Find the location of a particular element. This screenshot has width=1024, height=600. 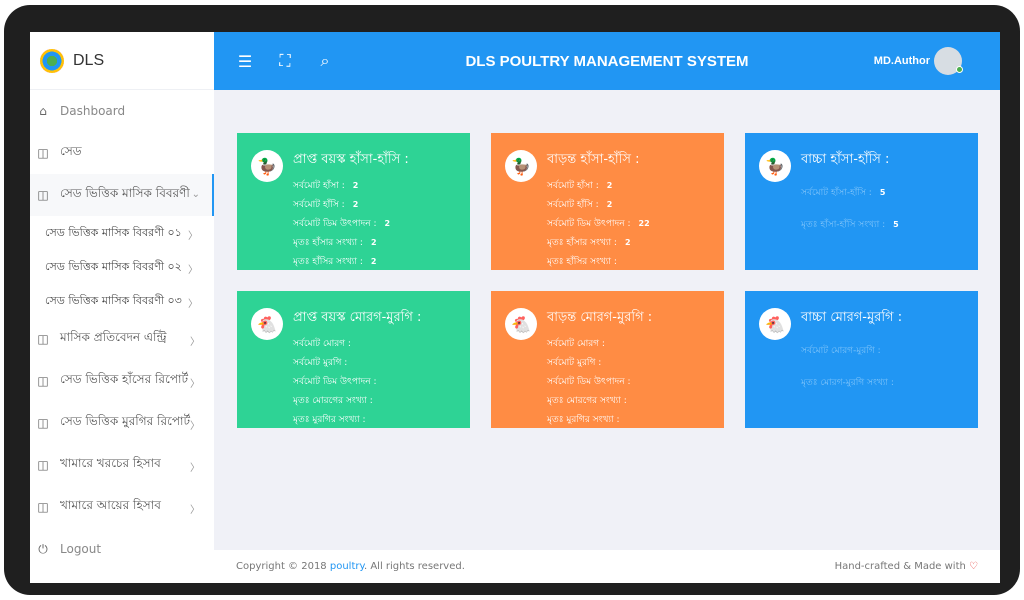

row-label: মৃতঃ হাঁসা-হাঁসি সংখ্যা : is located at coordinates (843, 224).